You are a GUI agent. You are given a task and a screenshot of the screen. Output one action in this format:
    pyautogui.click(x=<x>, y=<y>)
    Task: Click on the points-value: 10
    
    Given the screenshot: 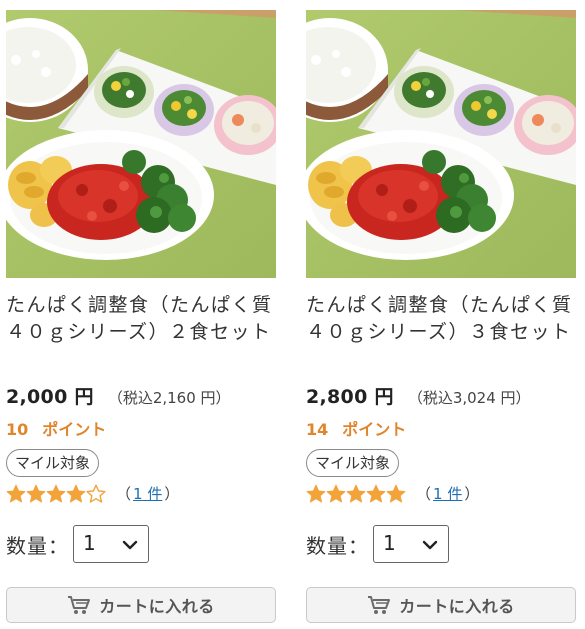 What is the action you would take?
    pyautogui.click(x=17, y=429)
    